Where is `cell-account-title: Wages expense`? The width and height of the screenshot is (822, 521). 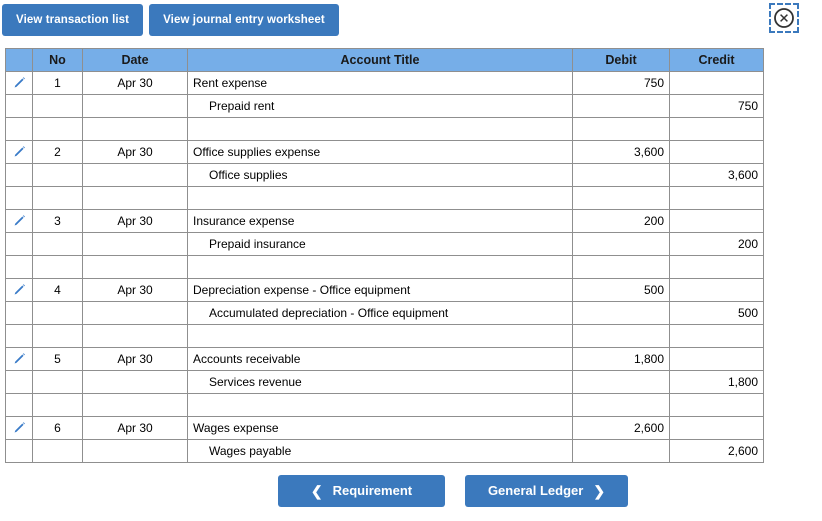
cell-account-title: Wages expense is located at coordinates (380, 428).